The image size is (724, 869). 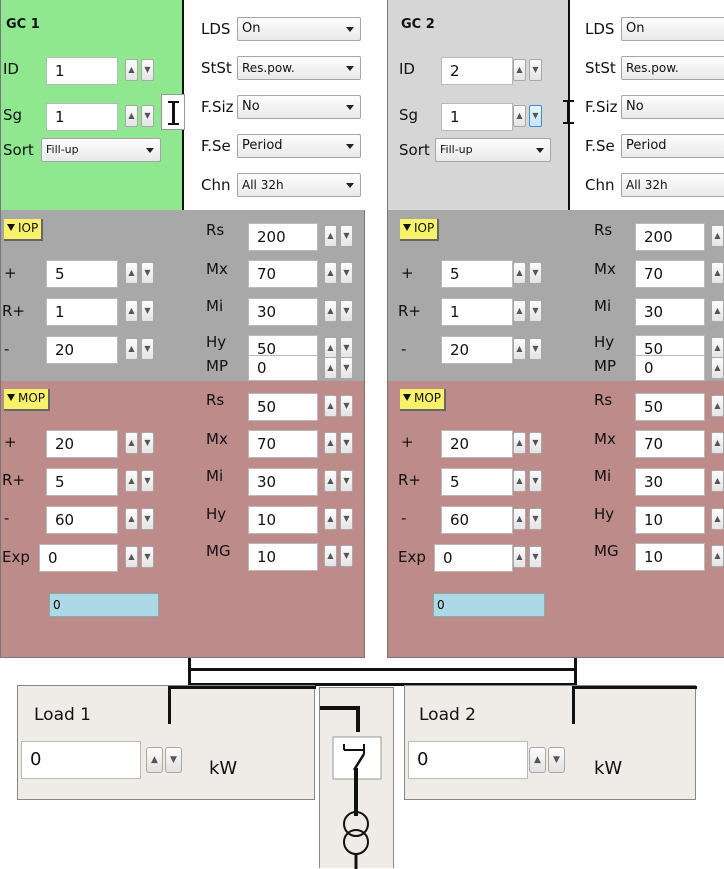 I want to click on gc2-mop-rplus-down-button: ▼, so click(x=535, y=481).